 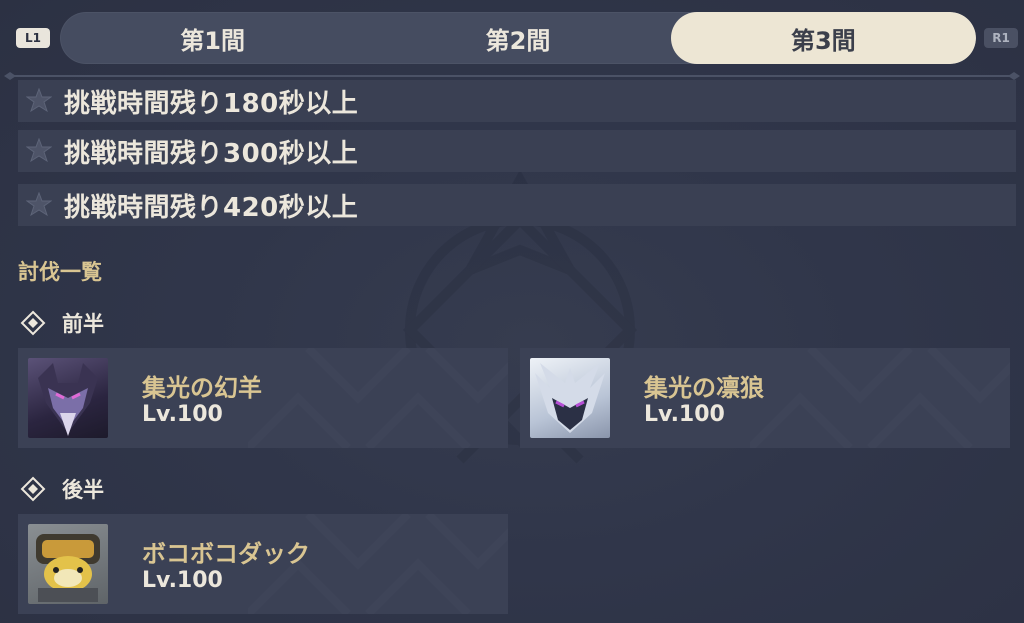 What do you see at coordinates (823, 38) in the screenshot?
I see `tab-chamber-3: 第3間` at bounding box center [823, 38].